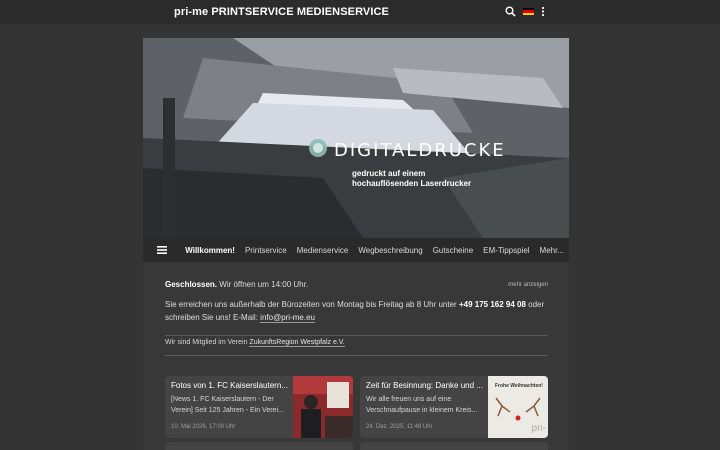 The width and height of the screenshot is (720, 450). Describe the element at coordinates (210, 250) in the screenshot. I see `nav-item-willkommen: Willkommen!` at that location.